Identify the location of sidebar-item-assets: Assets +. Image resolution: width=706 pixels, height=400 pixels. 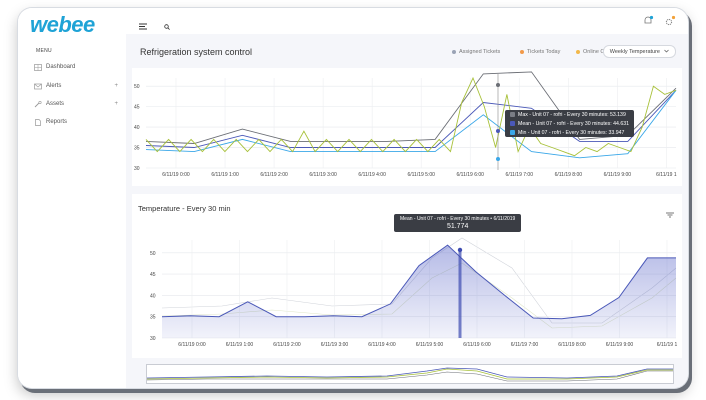
(76, 104).